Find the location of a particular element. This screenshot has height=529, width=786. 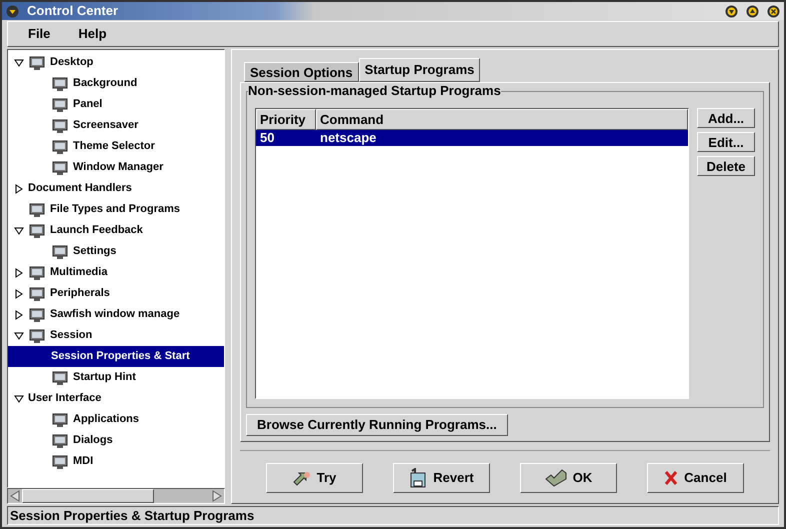

maximize-button is located at coordinates (752, 11).